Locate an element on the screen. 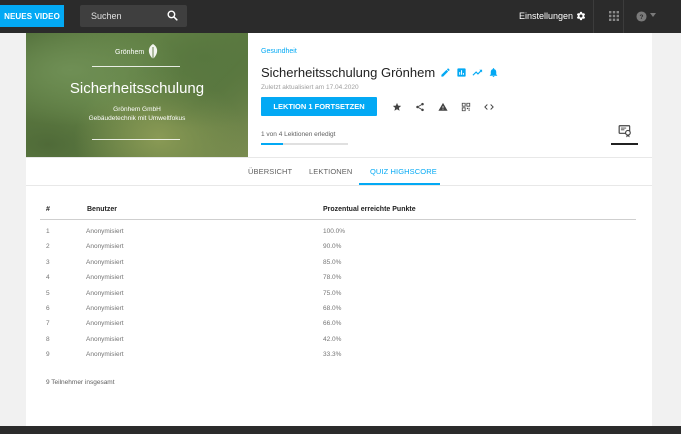 This screenshot has height=434, width=681. score-cell: 68.0% is located at coordinates (332, 308).